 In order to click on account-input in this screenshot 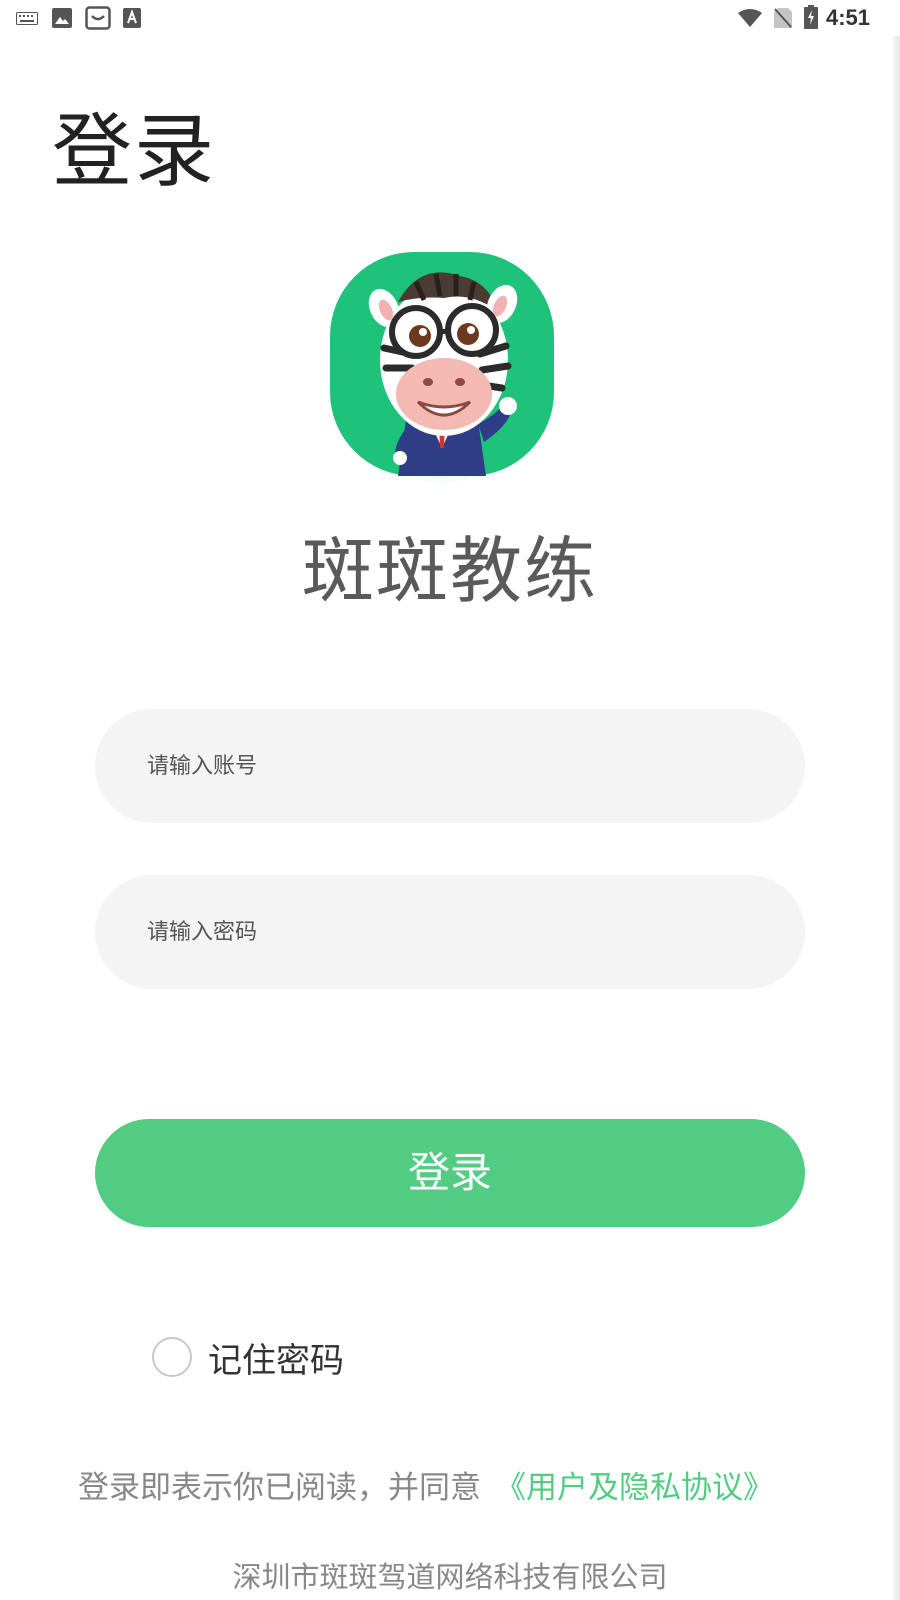, I will do `click(450, 766)`.